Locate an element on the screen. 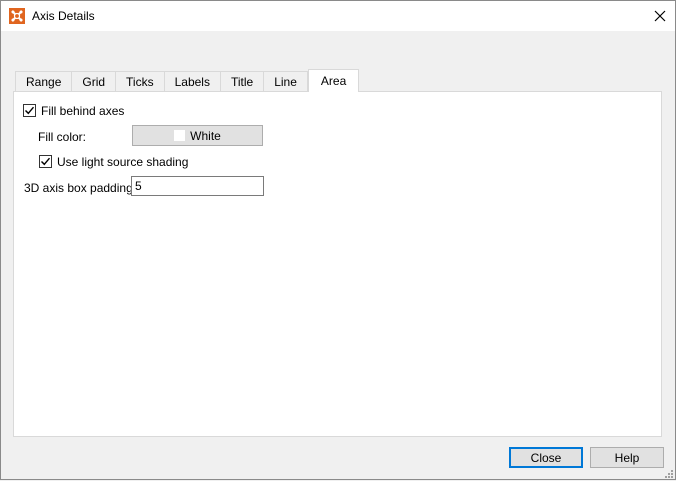 The width and height of the screenshot is (676, 481). title-bar: Axis Details is located at coordinates (338, 16).